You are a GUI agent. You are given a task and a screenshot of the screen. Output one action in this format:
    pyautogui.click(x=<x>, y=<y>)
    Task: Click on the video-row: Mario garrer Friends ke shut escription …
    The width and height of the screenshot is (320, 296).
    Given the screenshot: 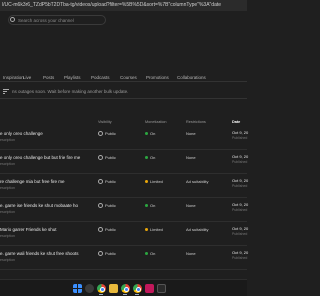 What is the action you would take?
    pyautogui.click(x=124, y=234)
    